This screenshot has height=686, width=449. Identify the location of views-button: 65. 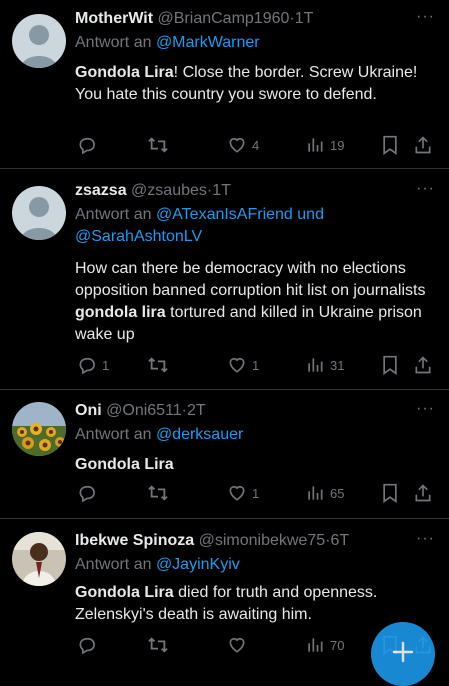
(324, 493).